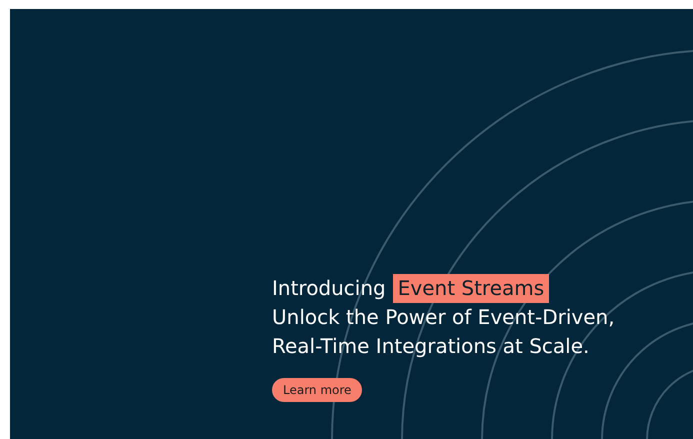 This screenshot has width=693, height=439. Describe the element at coordinates (444, 332) in the screenshot. I see `subtitle-text: Unlock the Power of Event-Driven, Real-Time Integrations at Scale.` at that location.